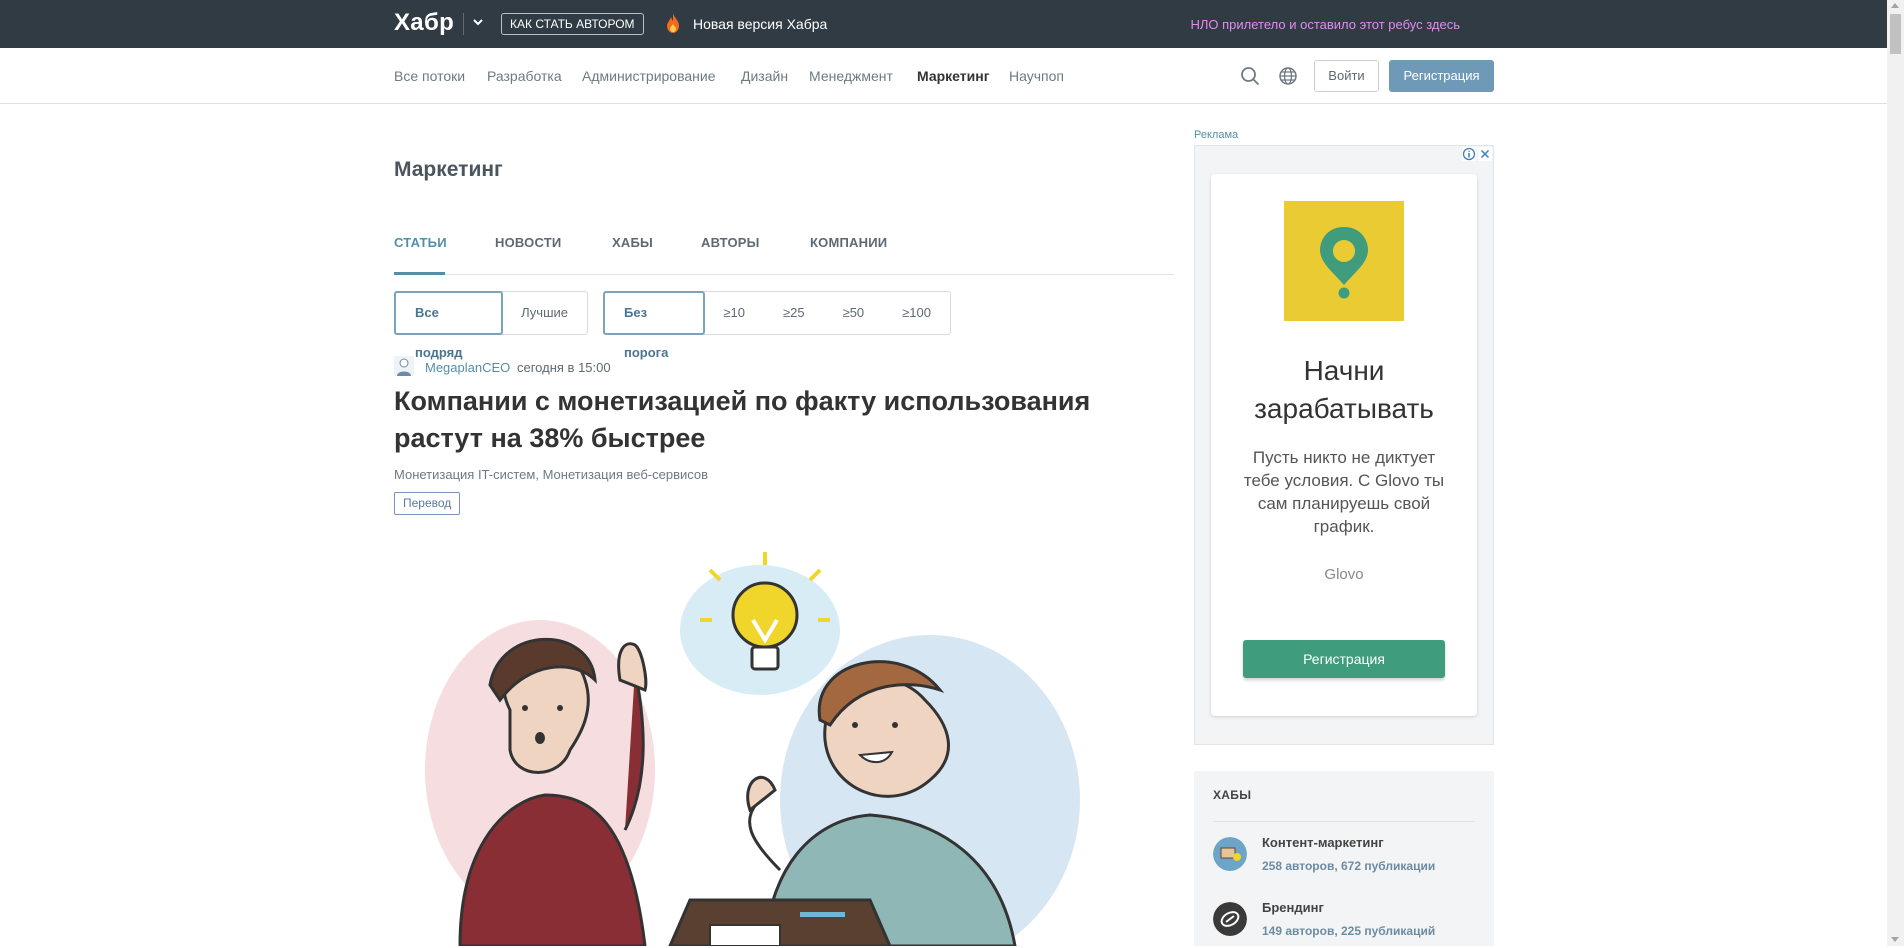 Image resolution: width=1904 pixels, height=948 pixels. Describe the element at coordinates (784, 255) in the screenshot. I see `hub-tabs: Статьи Новости Хабы Авторы Компании` at that location.